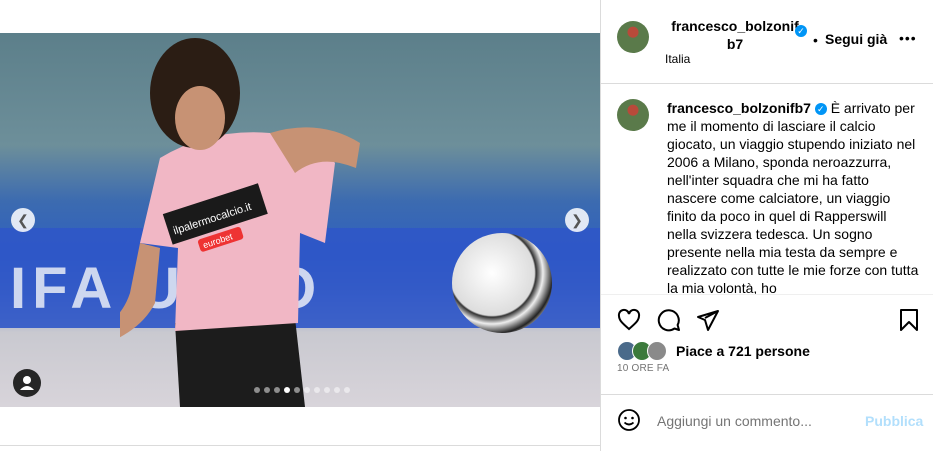 Image resolution: width=933 pixels, height=452 pixels. What do you see at coordinates (735, 44) in the screenshot?
I see `username-line-2: b7` at bounding box center [735, 44].